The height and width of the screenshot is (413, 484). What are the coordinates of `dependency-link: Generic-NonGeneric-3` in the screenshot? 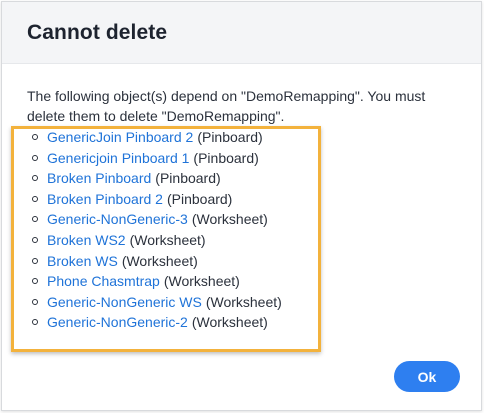 It's located at (117, 219).